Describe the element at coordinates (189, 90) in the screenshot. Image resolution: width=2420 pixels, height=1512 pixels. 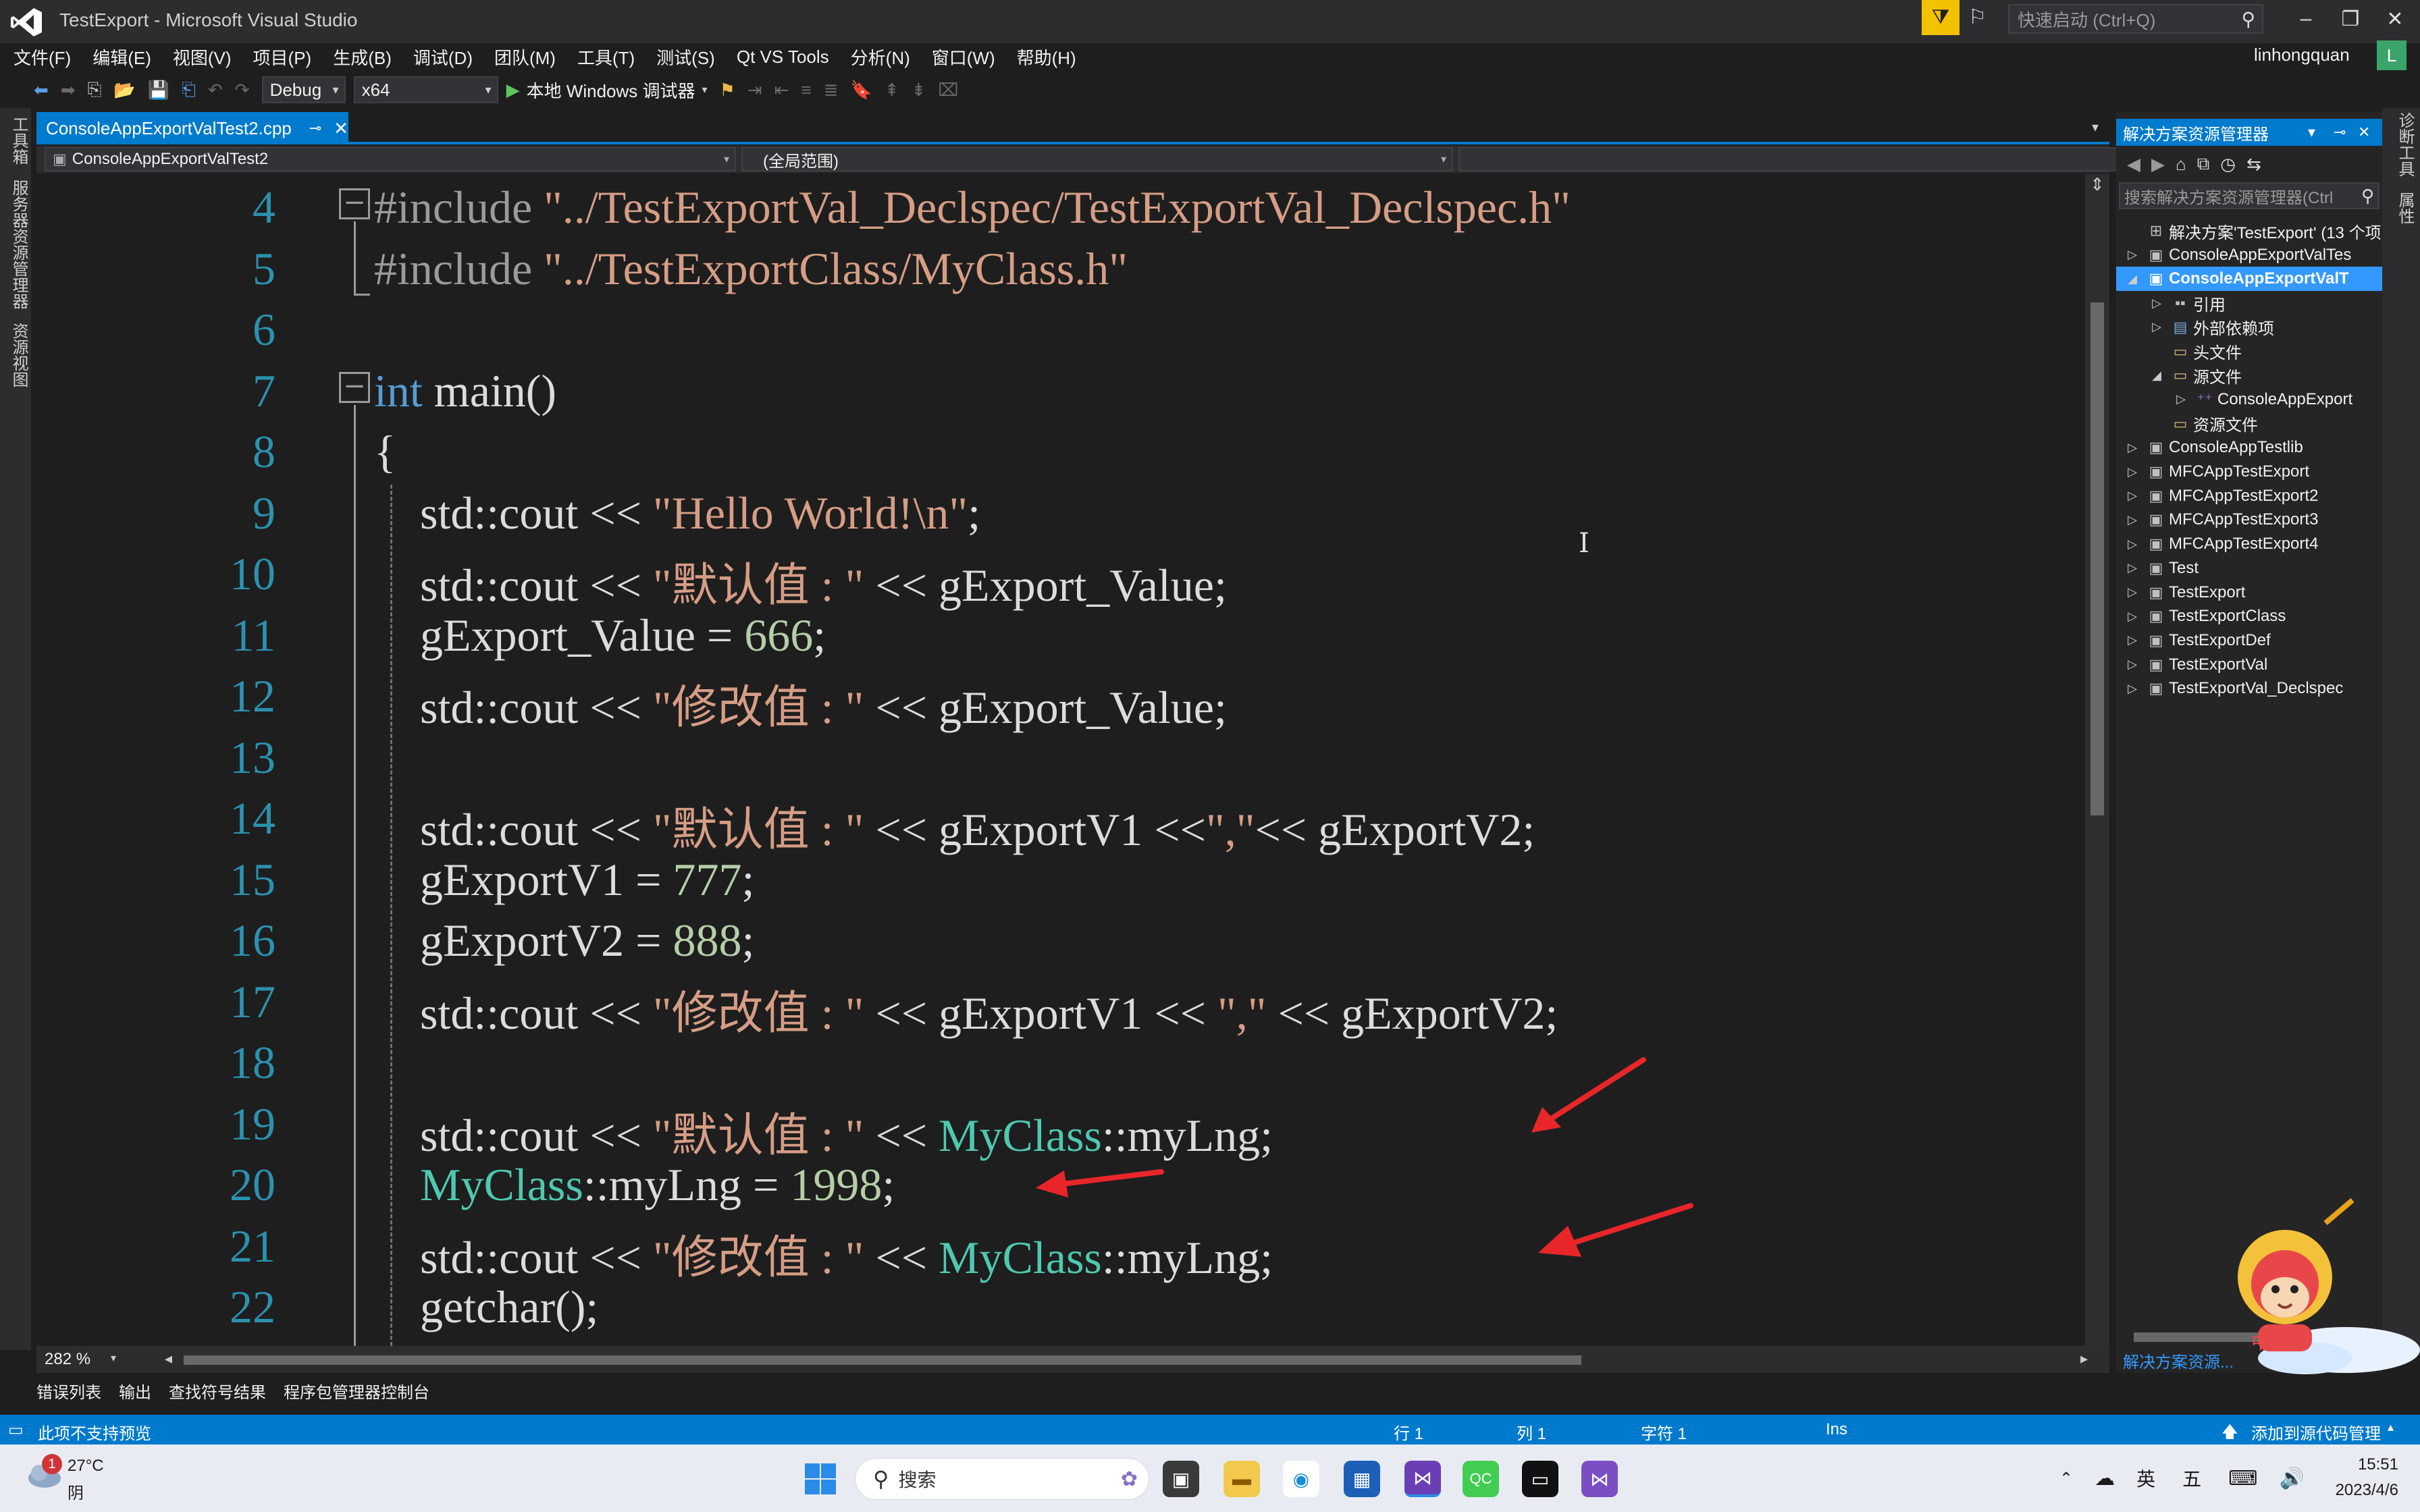
I see `save-all-icon: ⎗` at that location.